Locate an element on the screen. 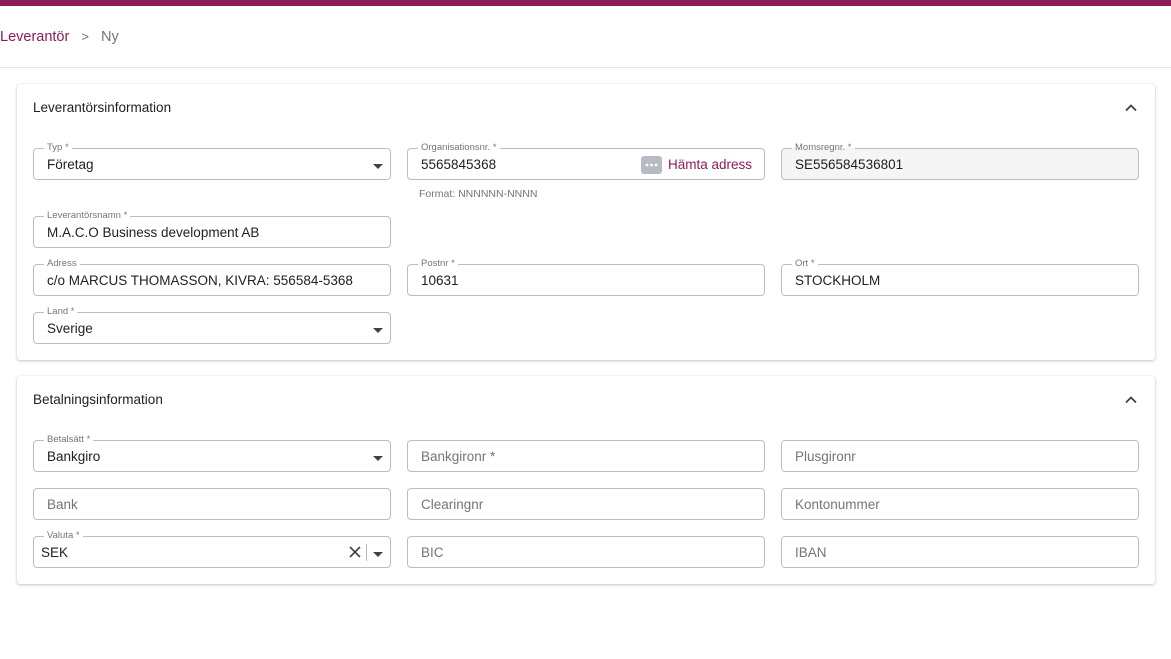 Image resolution: width=1171 pixels, height=659 pixels. org-number-value: 5565845368 is located at coordinates (459, 164).